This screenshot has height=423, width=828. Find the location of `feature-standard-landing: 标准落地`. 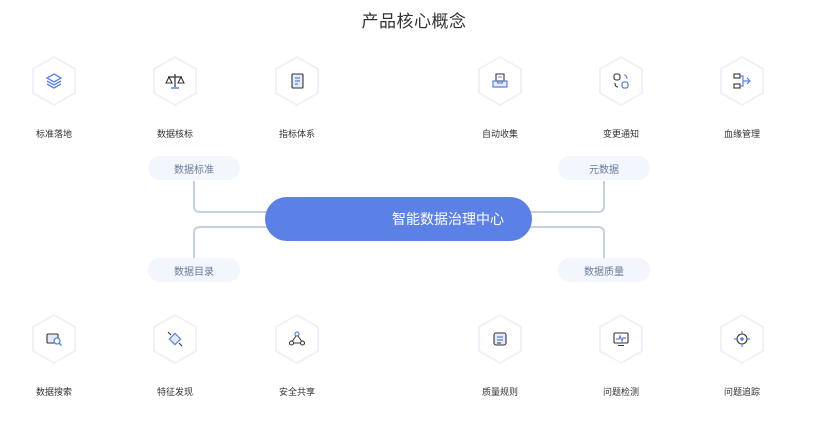

feature-standard-landing: 标准落地 is located at coordinates (54, 98).